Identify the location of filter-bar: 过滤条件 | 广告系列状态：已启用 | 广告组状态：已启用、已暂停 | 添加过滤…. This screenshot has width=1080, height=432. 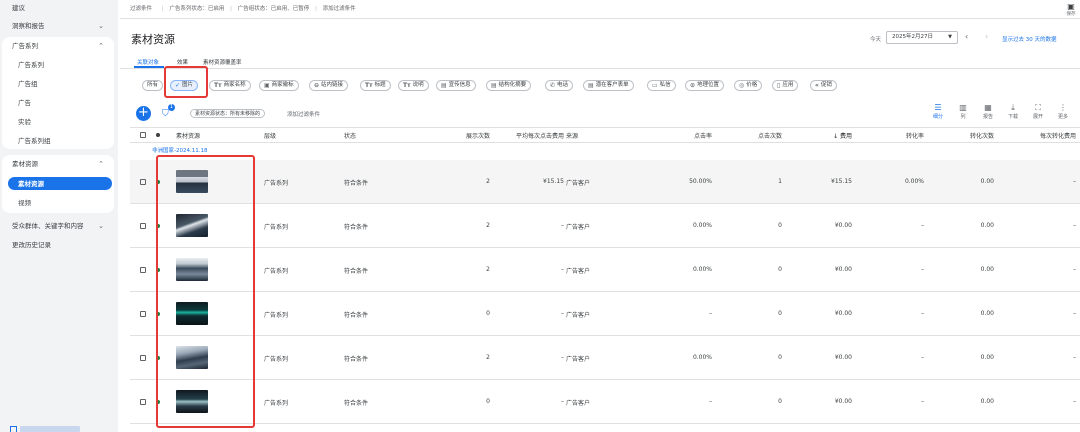
(243, 9).